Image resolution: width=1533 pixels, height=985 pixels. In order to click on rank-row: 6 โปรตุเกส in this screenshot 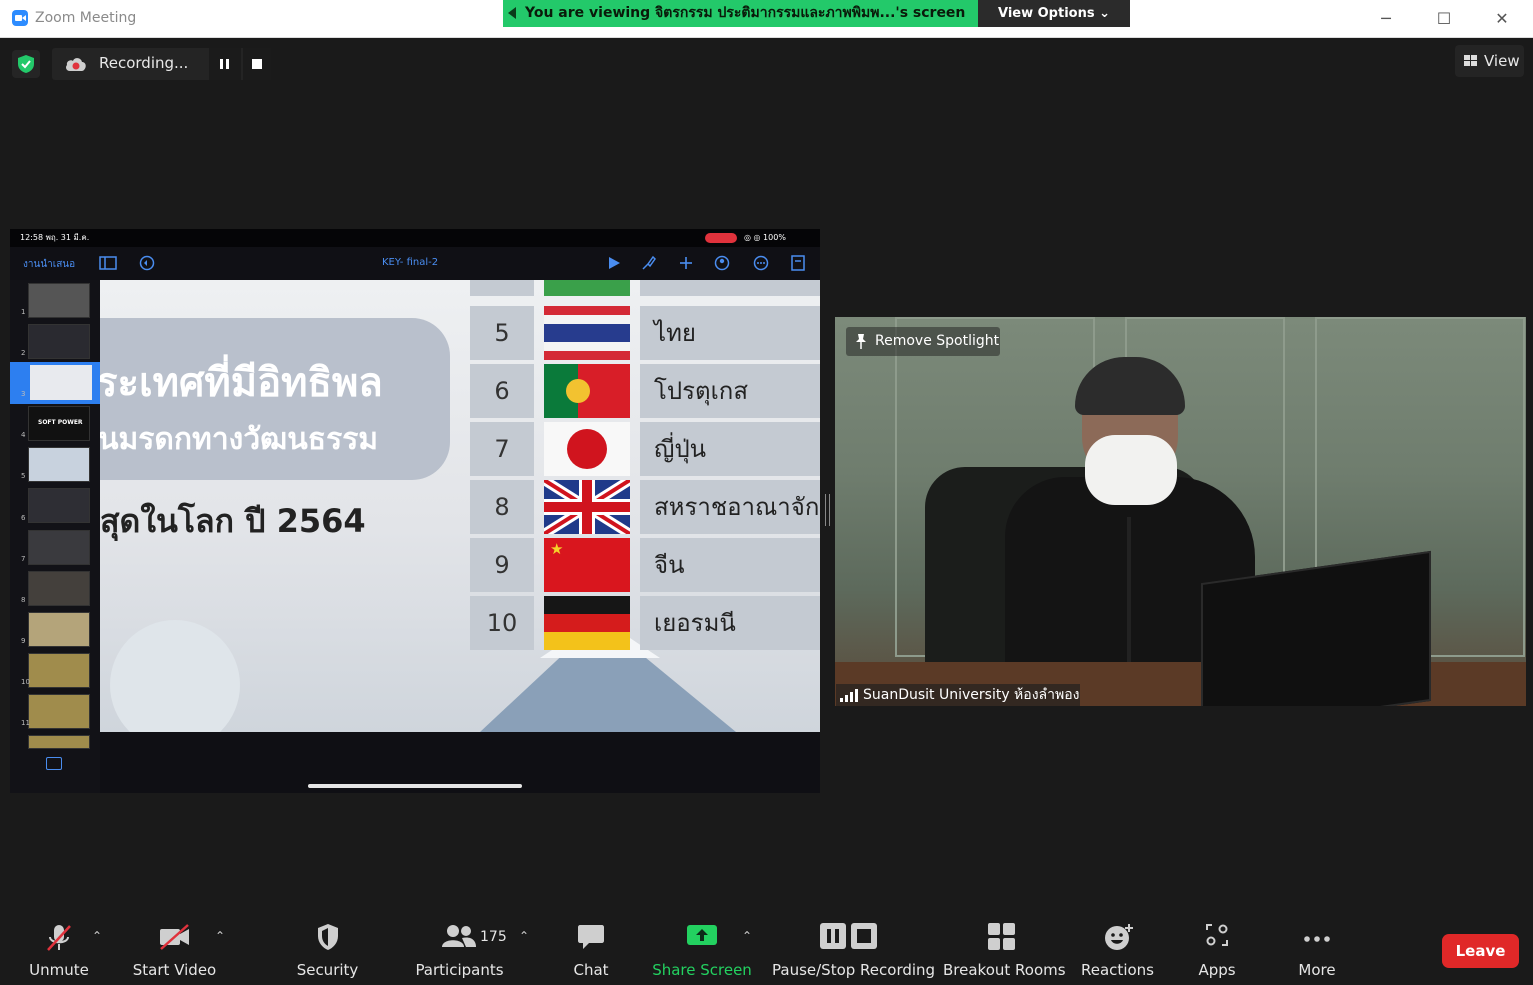, I will do `click(645, 391)`.